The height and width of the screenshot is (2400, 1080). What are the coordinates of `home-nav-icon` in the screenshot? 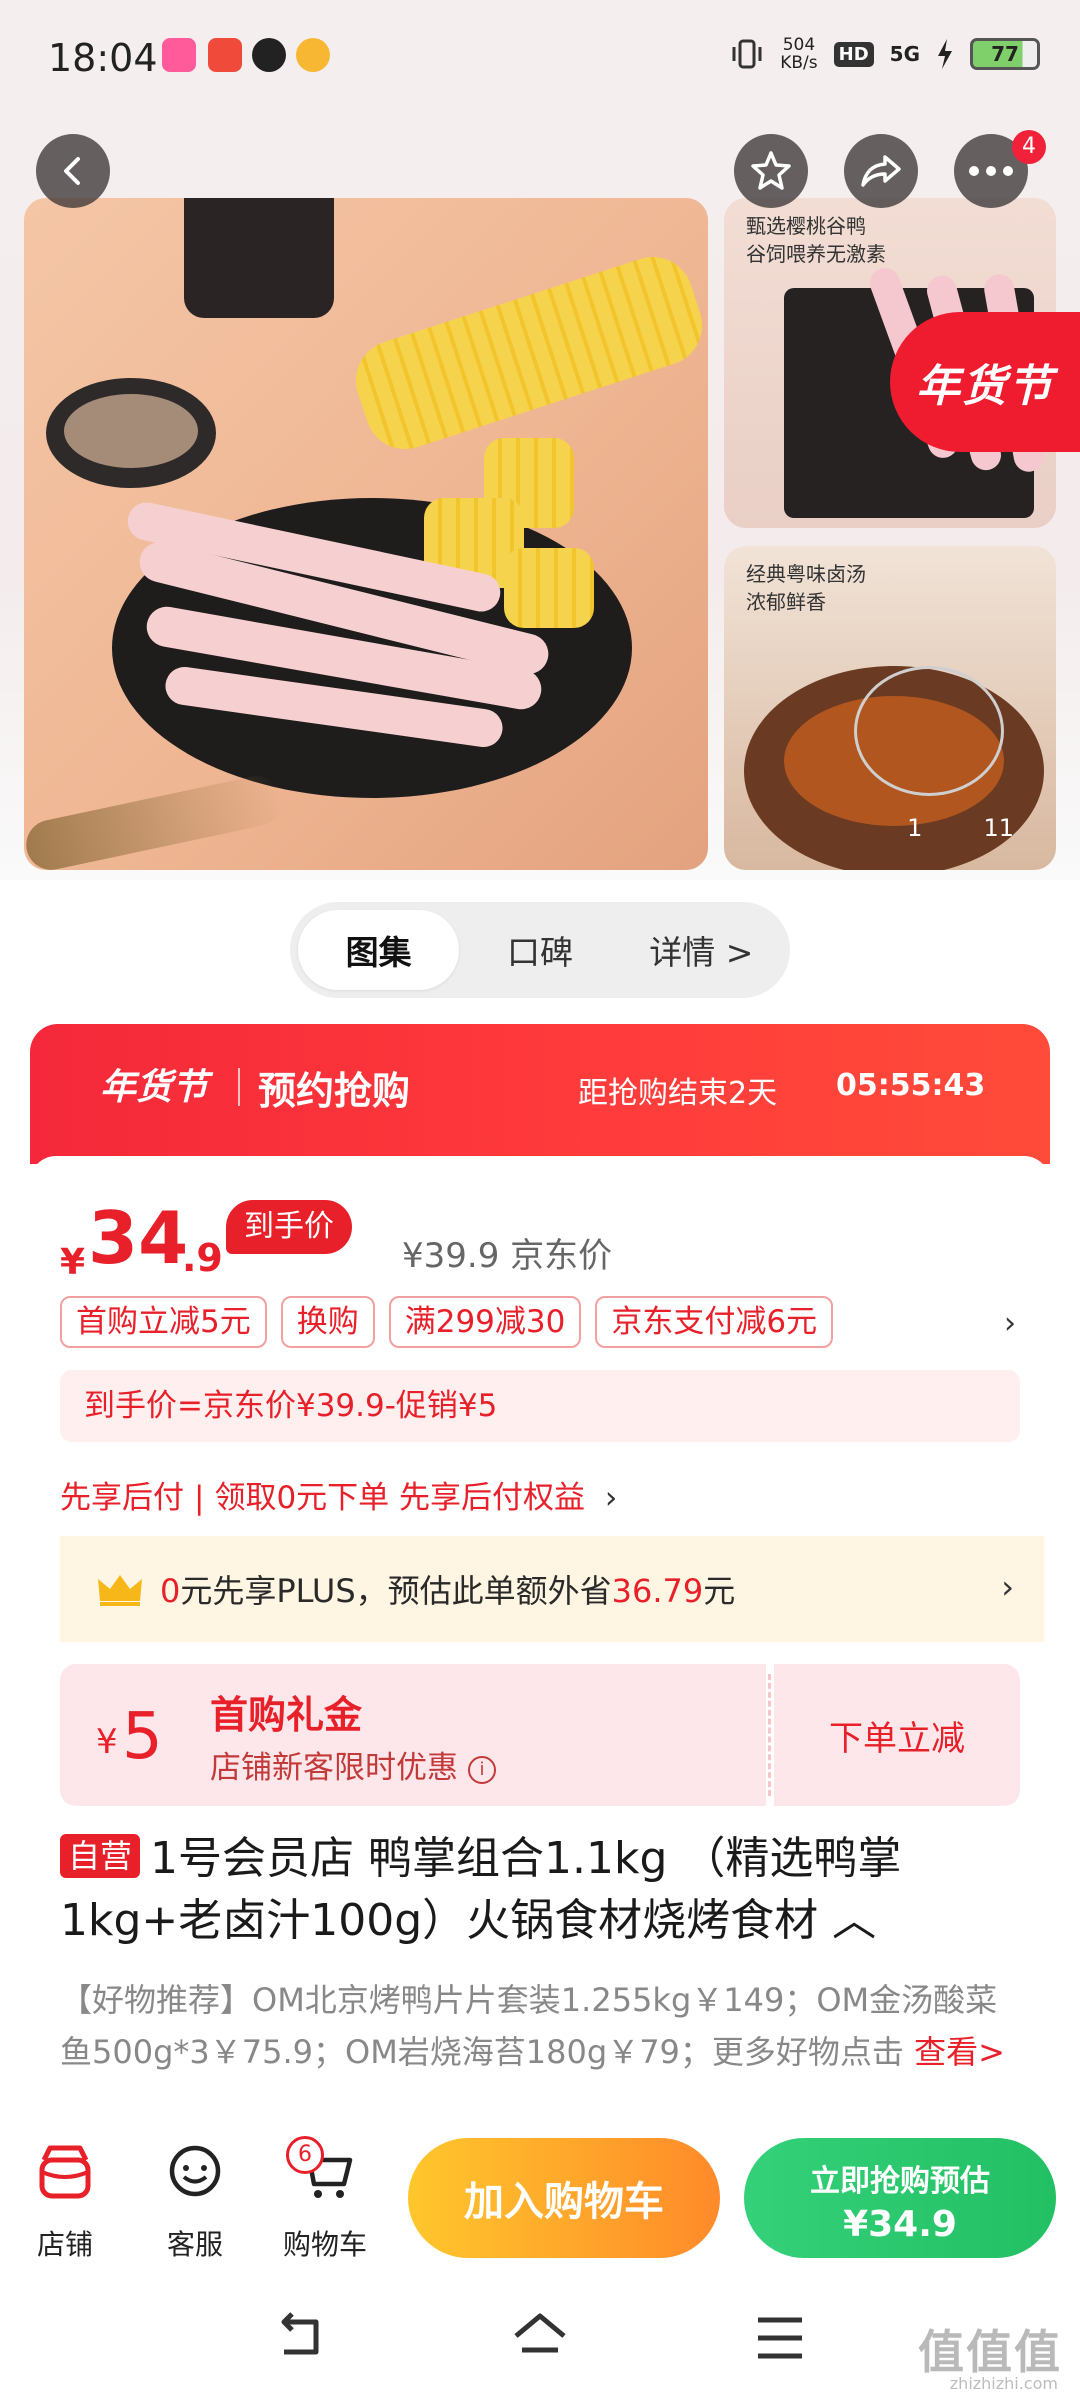 It's located at (540, 2338).